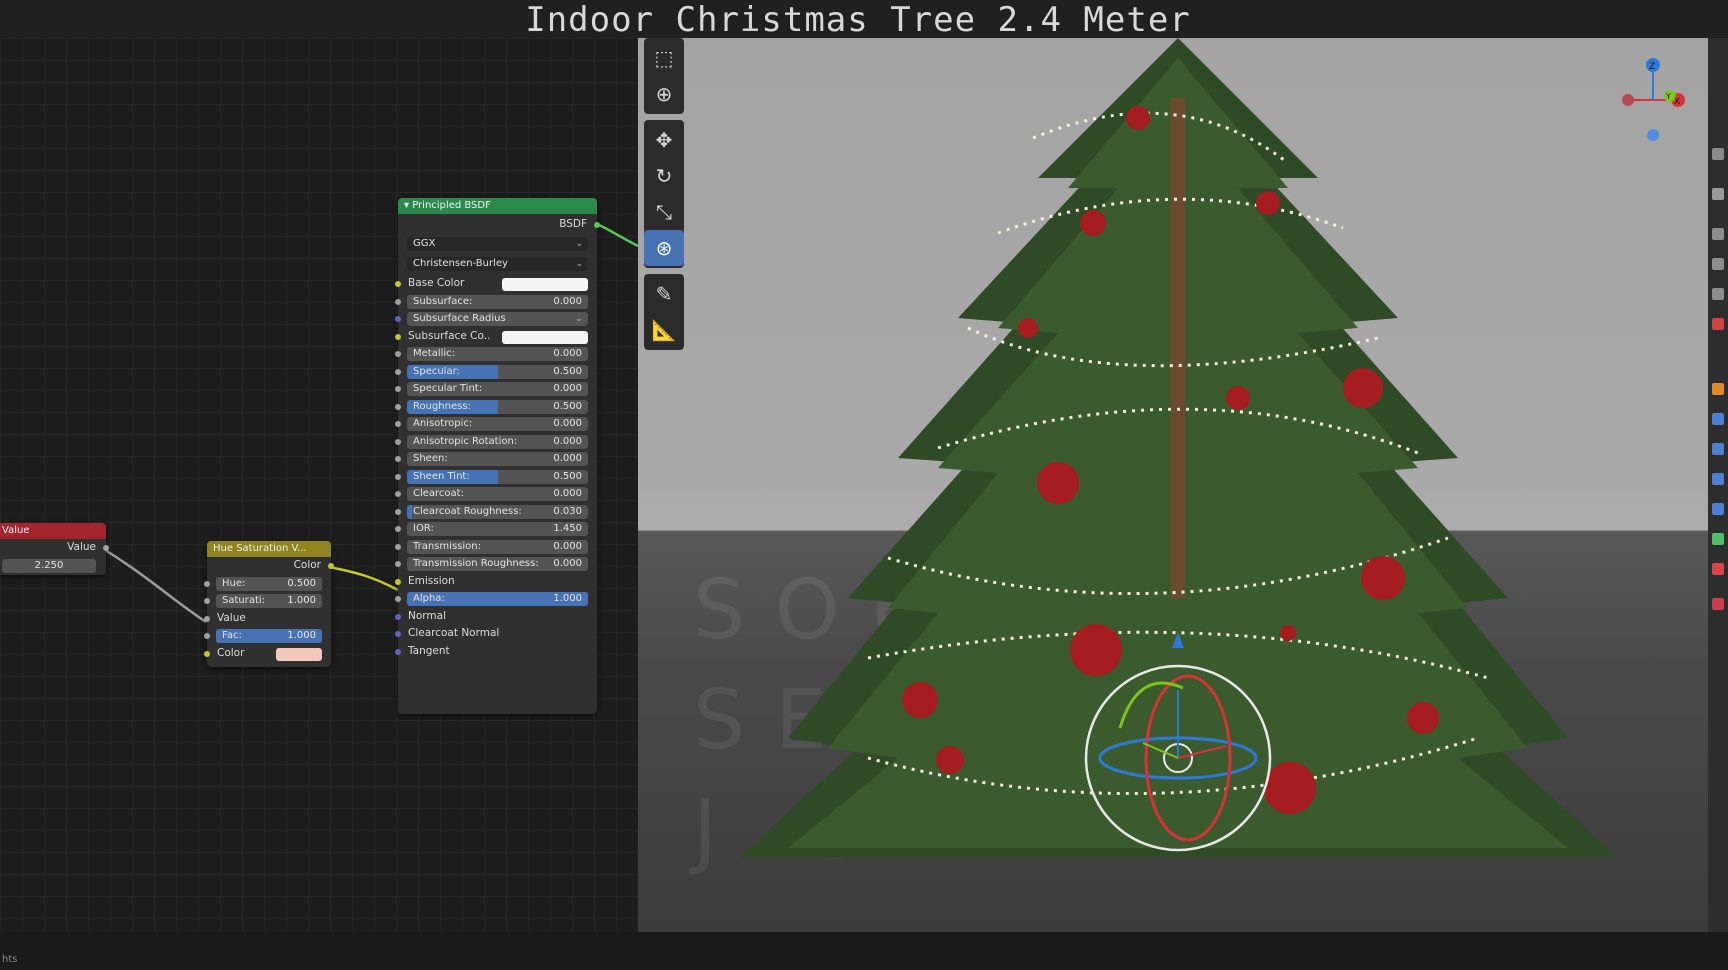 The height and width of the screenshot is (970, 1728). I want to click on value-output-socket, so click(106, 548).